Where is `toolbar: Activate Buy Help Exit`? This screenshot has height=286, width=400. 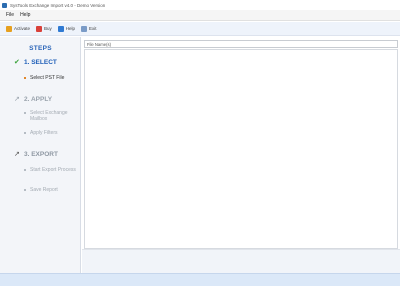
toolbar: Activate Buy Help Exit is located at coordinates (200, 29).